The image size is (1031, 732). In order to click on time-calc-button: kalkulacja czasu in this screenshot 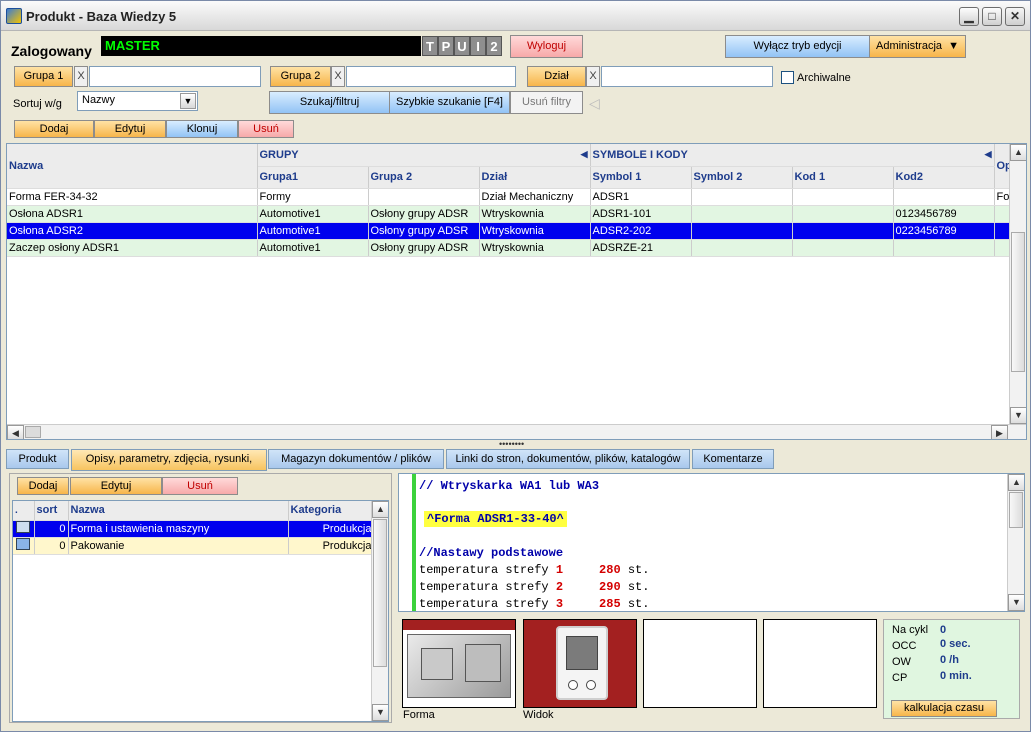, I will do `click(944, 708)`.